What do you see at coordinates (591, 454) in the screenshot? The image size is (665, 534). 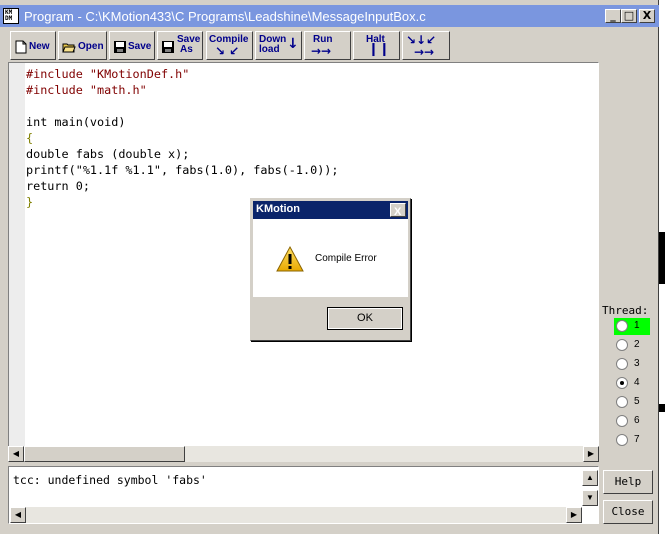 I see `scroll-right-button: ▶` at bounding box center [591, 454].